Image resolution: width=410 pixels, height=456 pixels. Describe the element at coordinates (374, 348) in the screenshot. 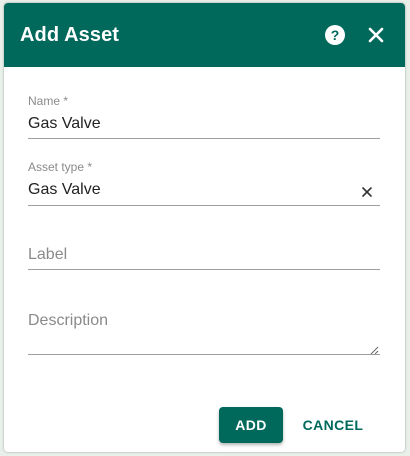

I see `resize-handle-icon` at that location.